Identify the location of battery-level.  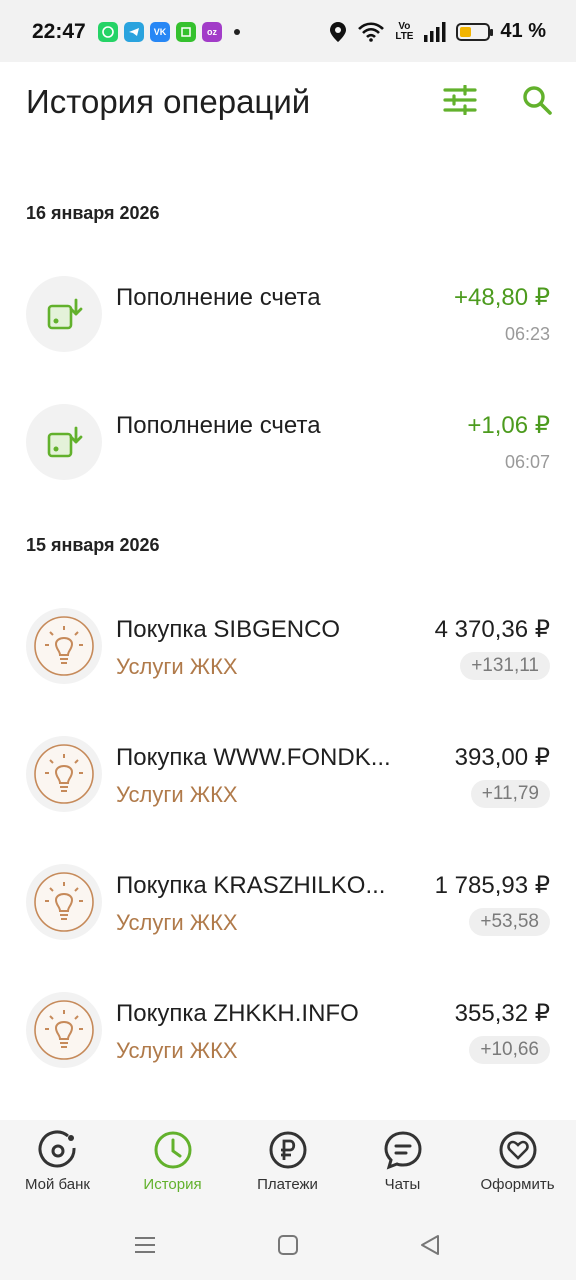
(466, 31).